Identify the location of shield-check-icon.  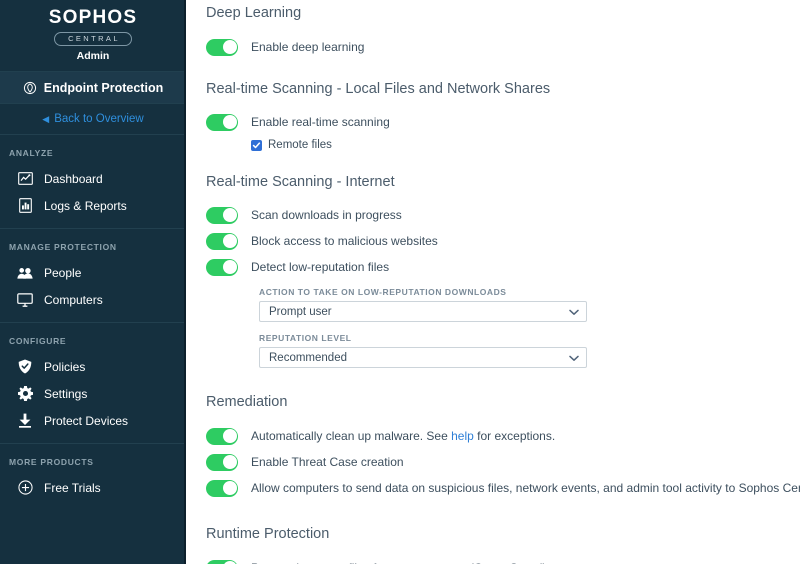
(25, 367).